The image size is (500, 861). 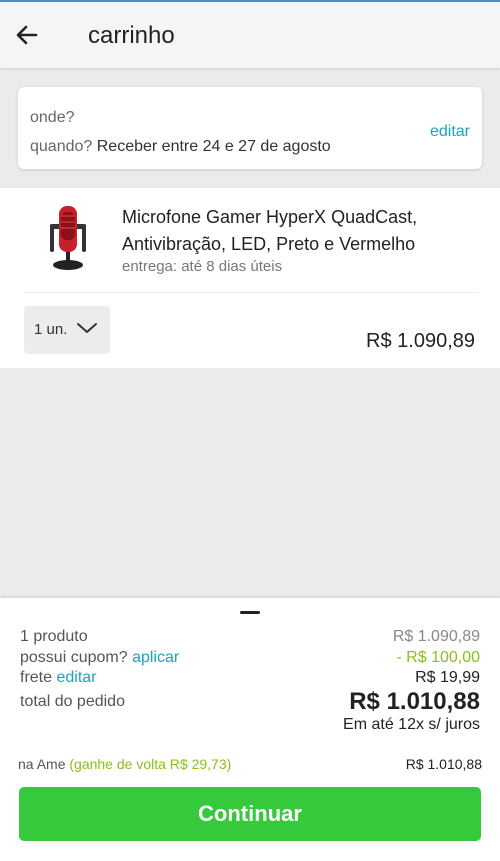 What do you see at coordinates (450, 132) in the screenshot?
I see `edit-delivery-link: editar` at bounding box center [450, 132].